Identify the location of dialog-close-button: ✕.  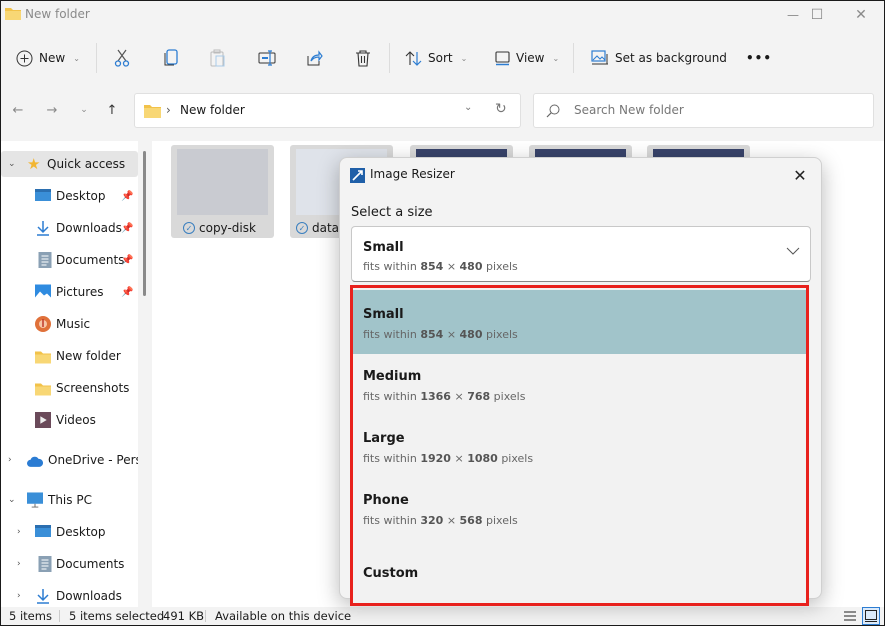
(800, 175).